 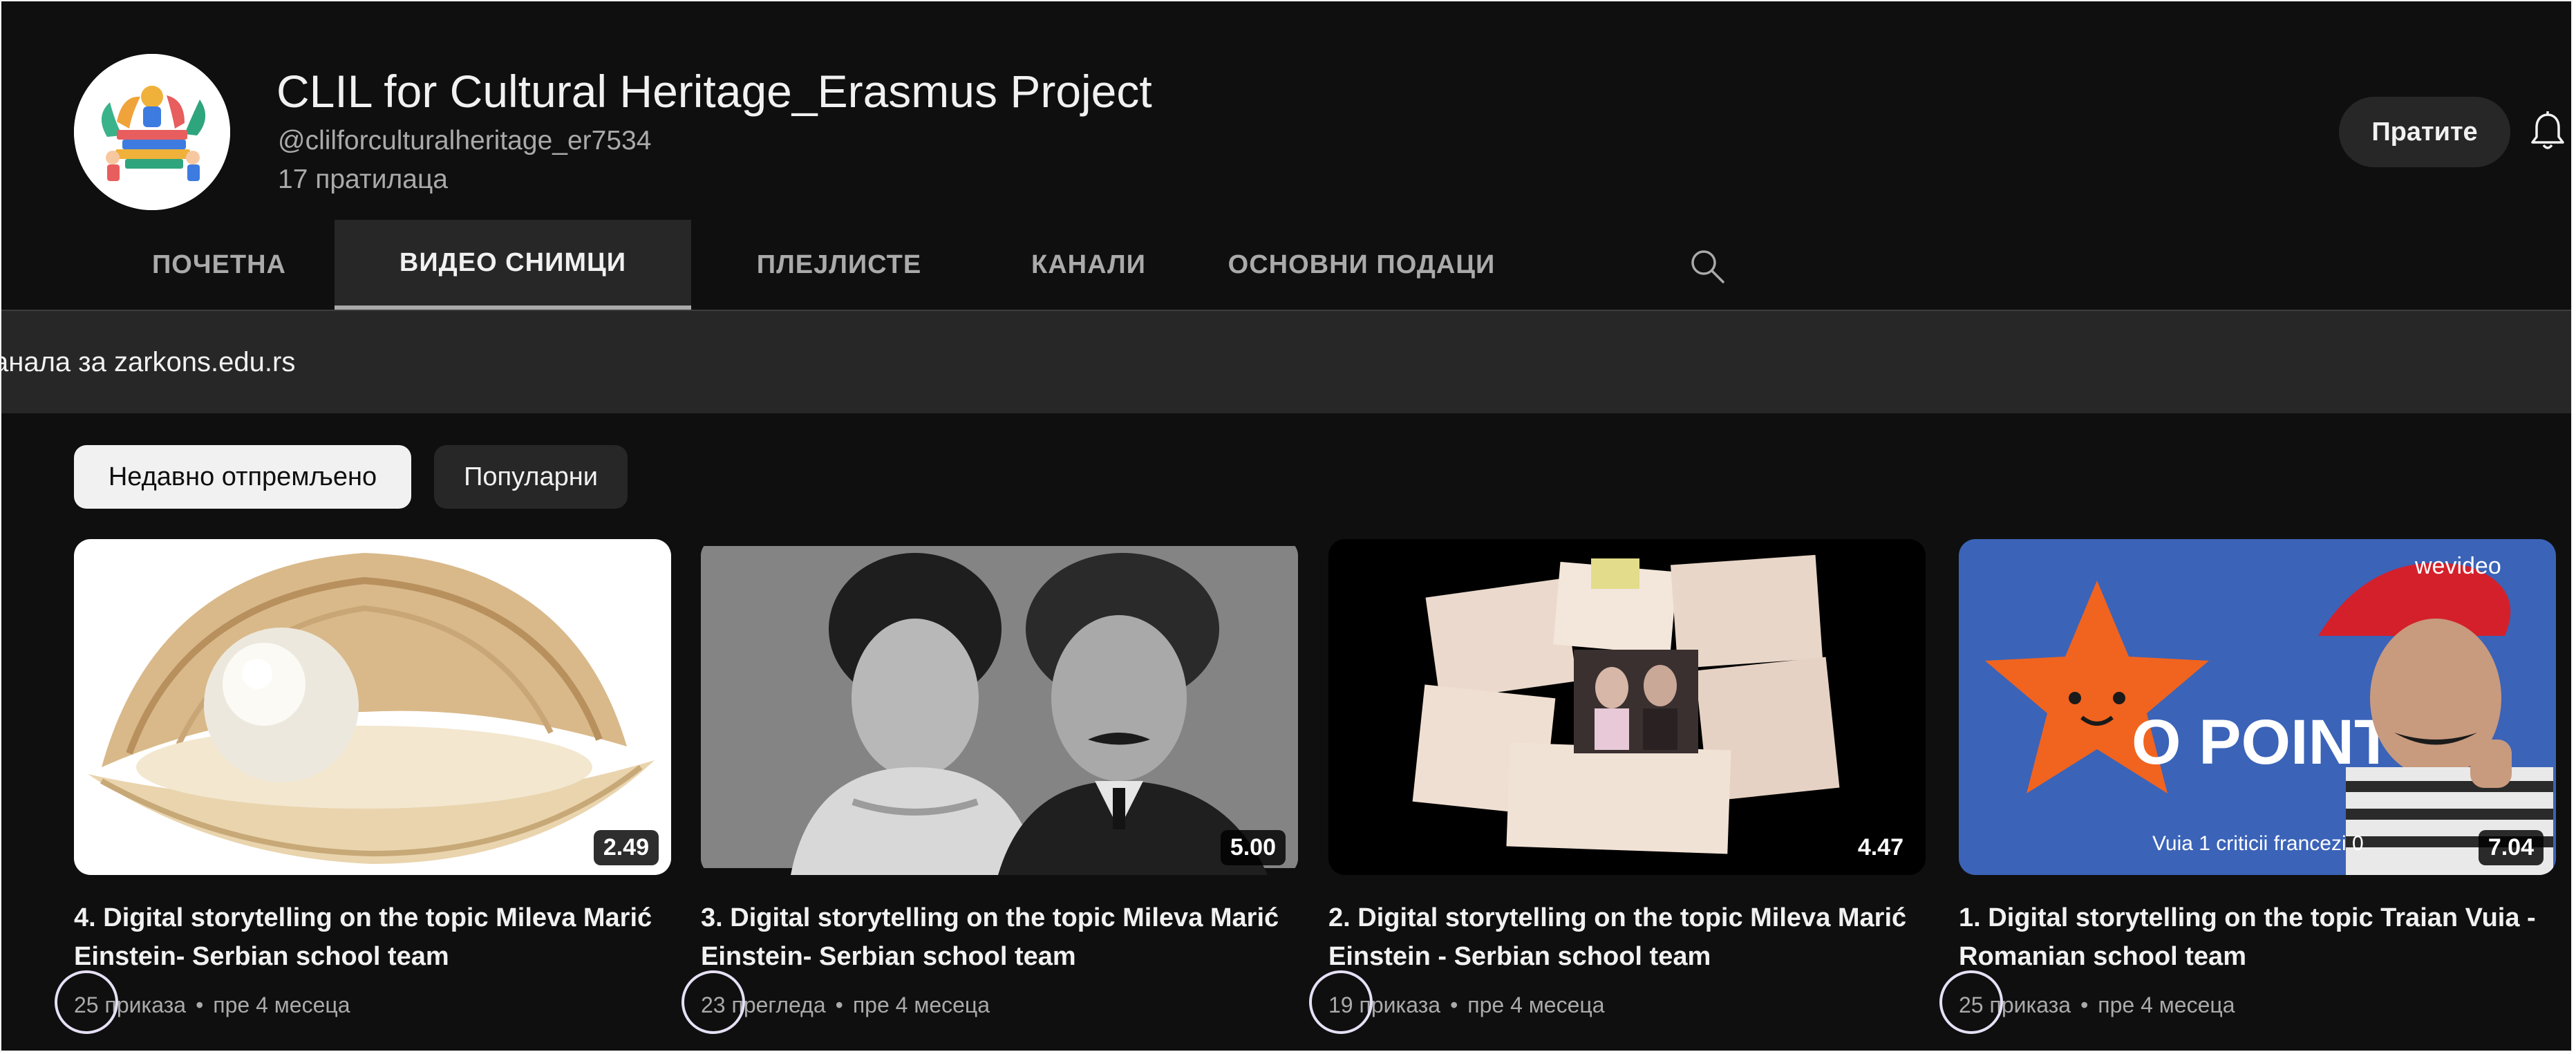 What do you see at coordinates (1088, 265) in the screenshot?
I see `tab-channels: КАНАЛИ` at bounding box center [1088, 265].